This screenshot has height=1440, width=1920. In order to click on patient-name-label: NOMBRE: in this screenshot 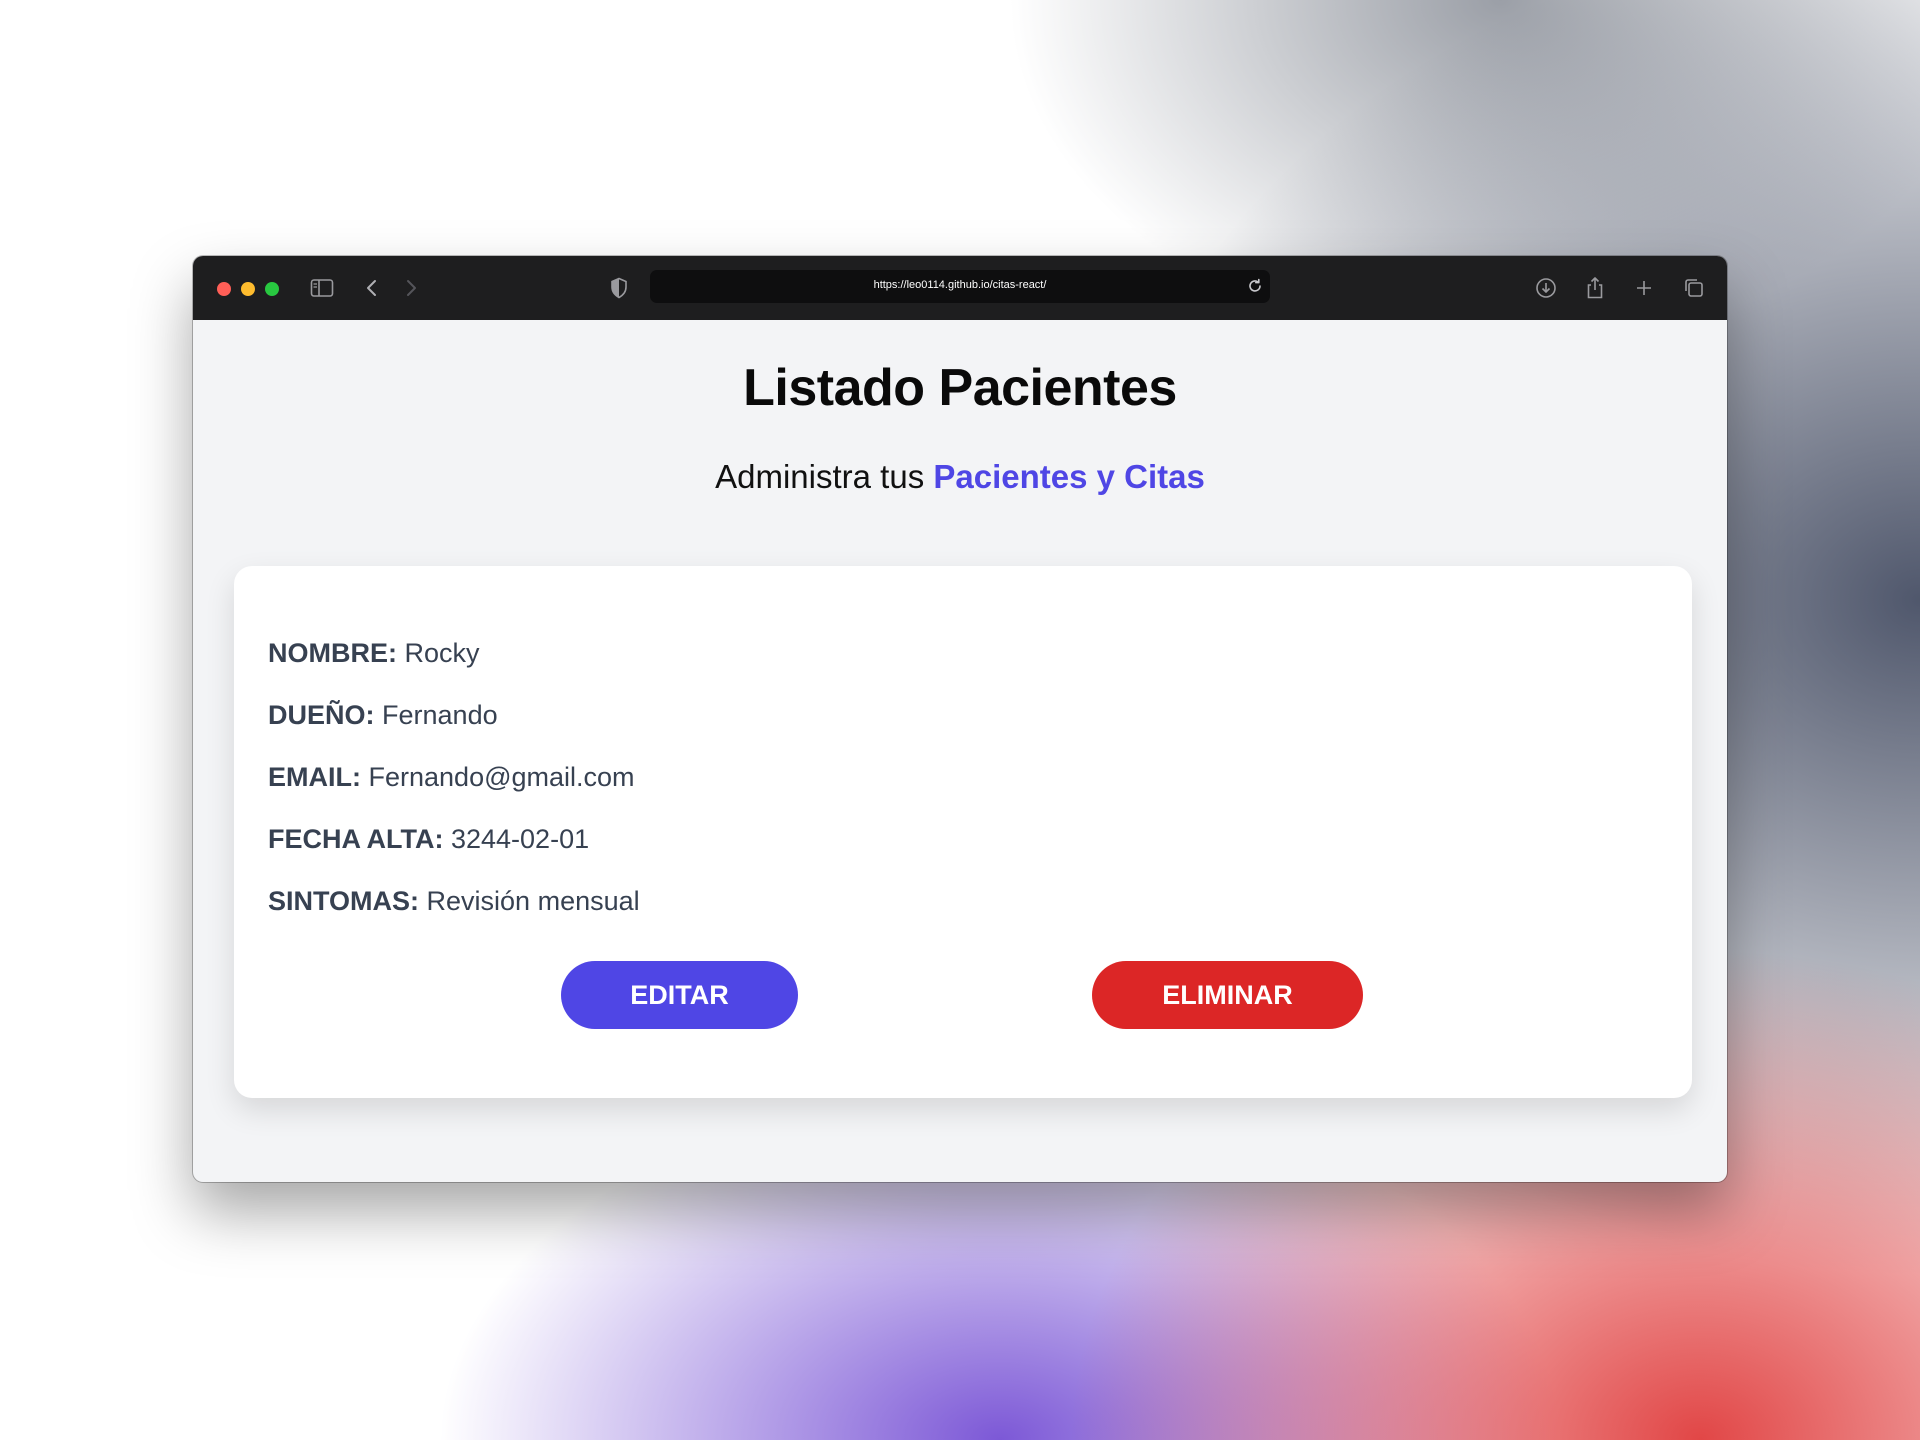, I will do `click(332, 653)`.